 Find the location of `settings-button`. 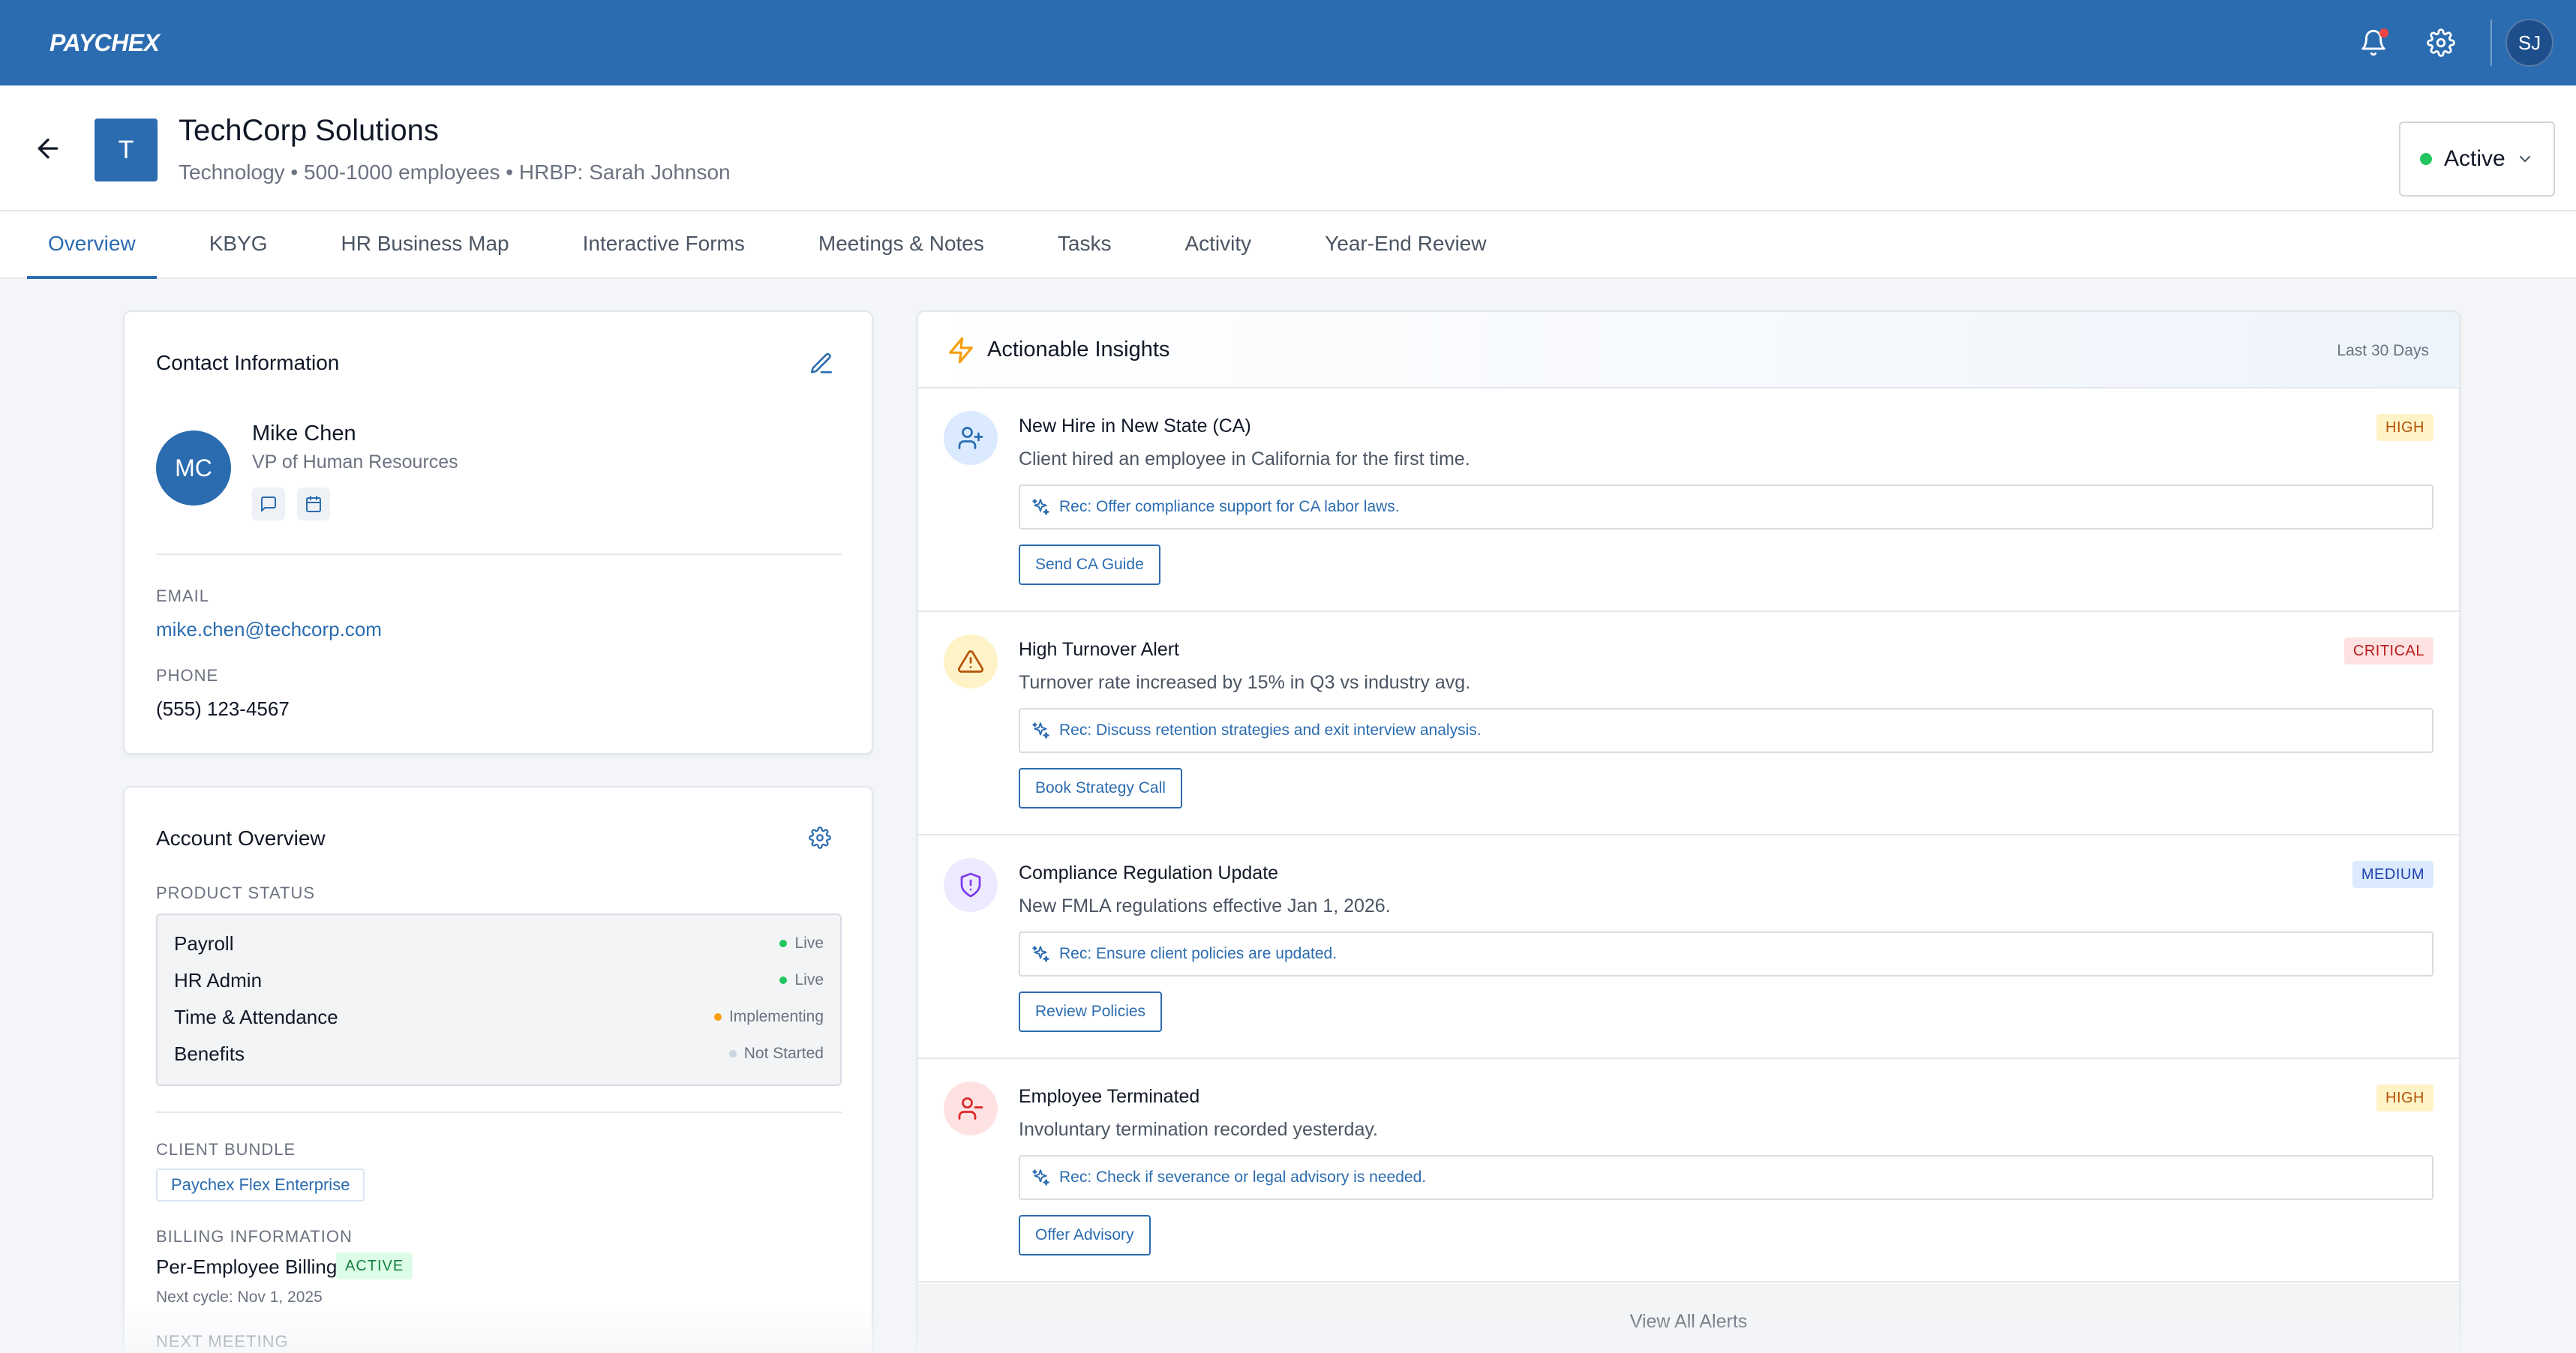

settings-button is located at coordinates (2441, 43).